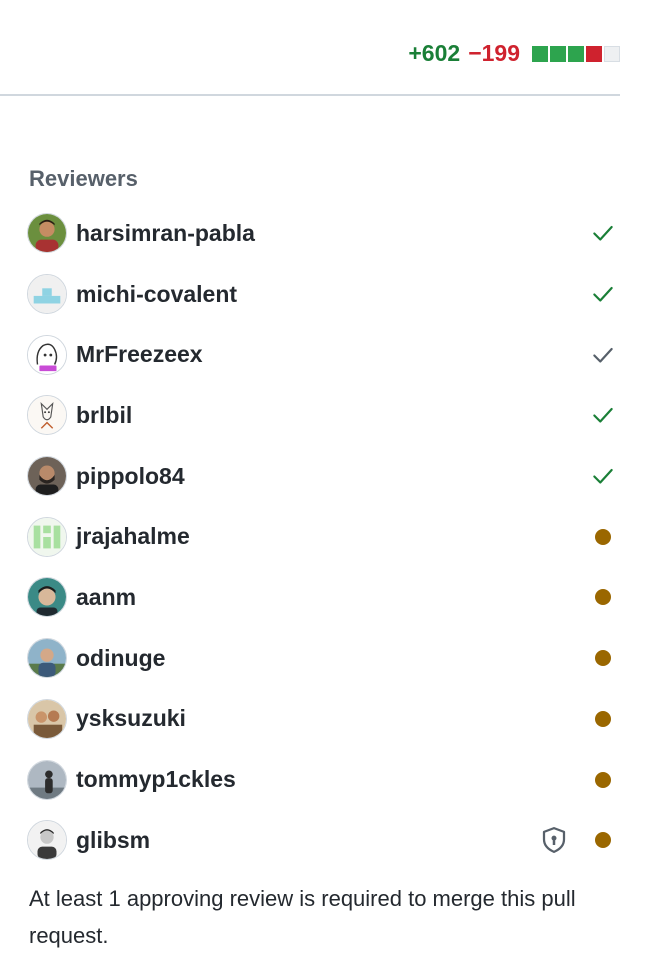 This screenshot has width=658, height=978. I want to click on reviewer-row: odinuge, so click(320, 658).